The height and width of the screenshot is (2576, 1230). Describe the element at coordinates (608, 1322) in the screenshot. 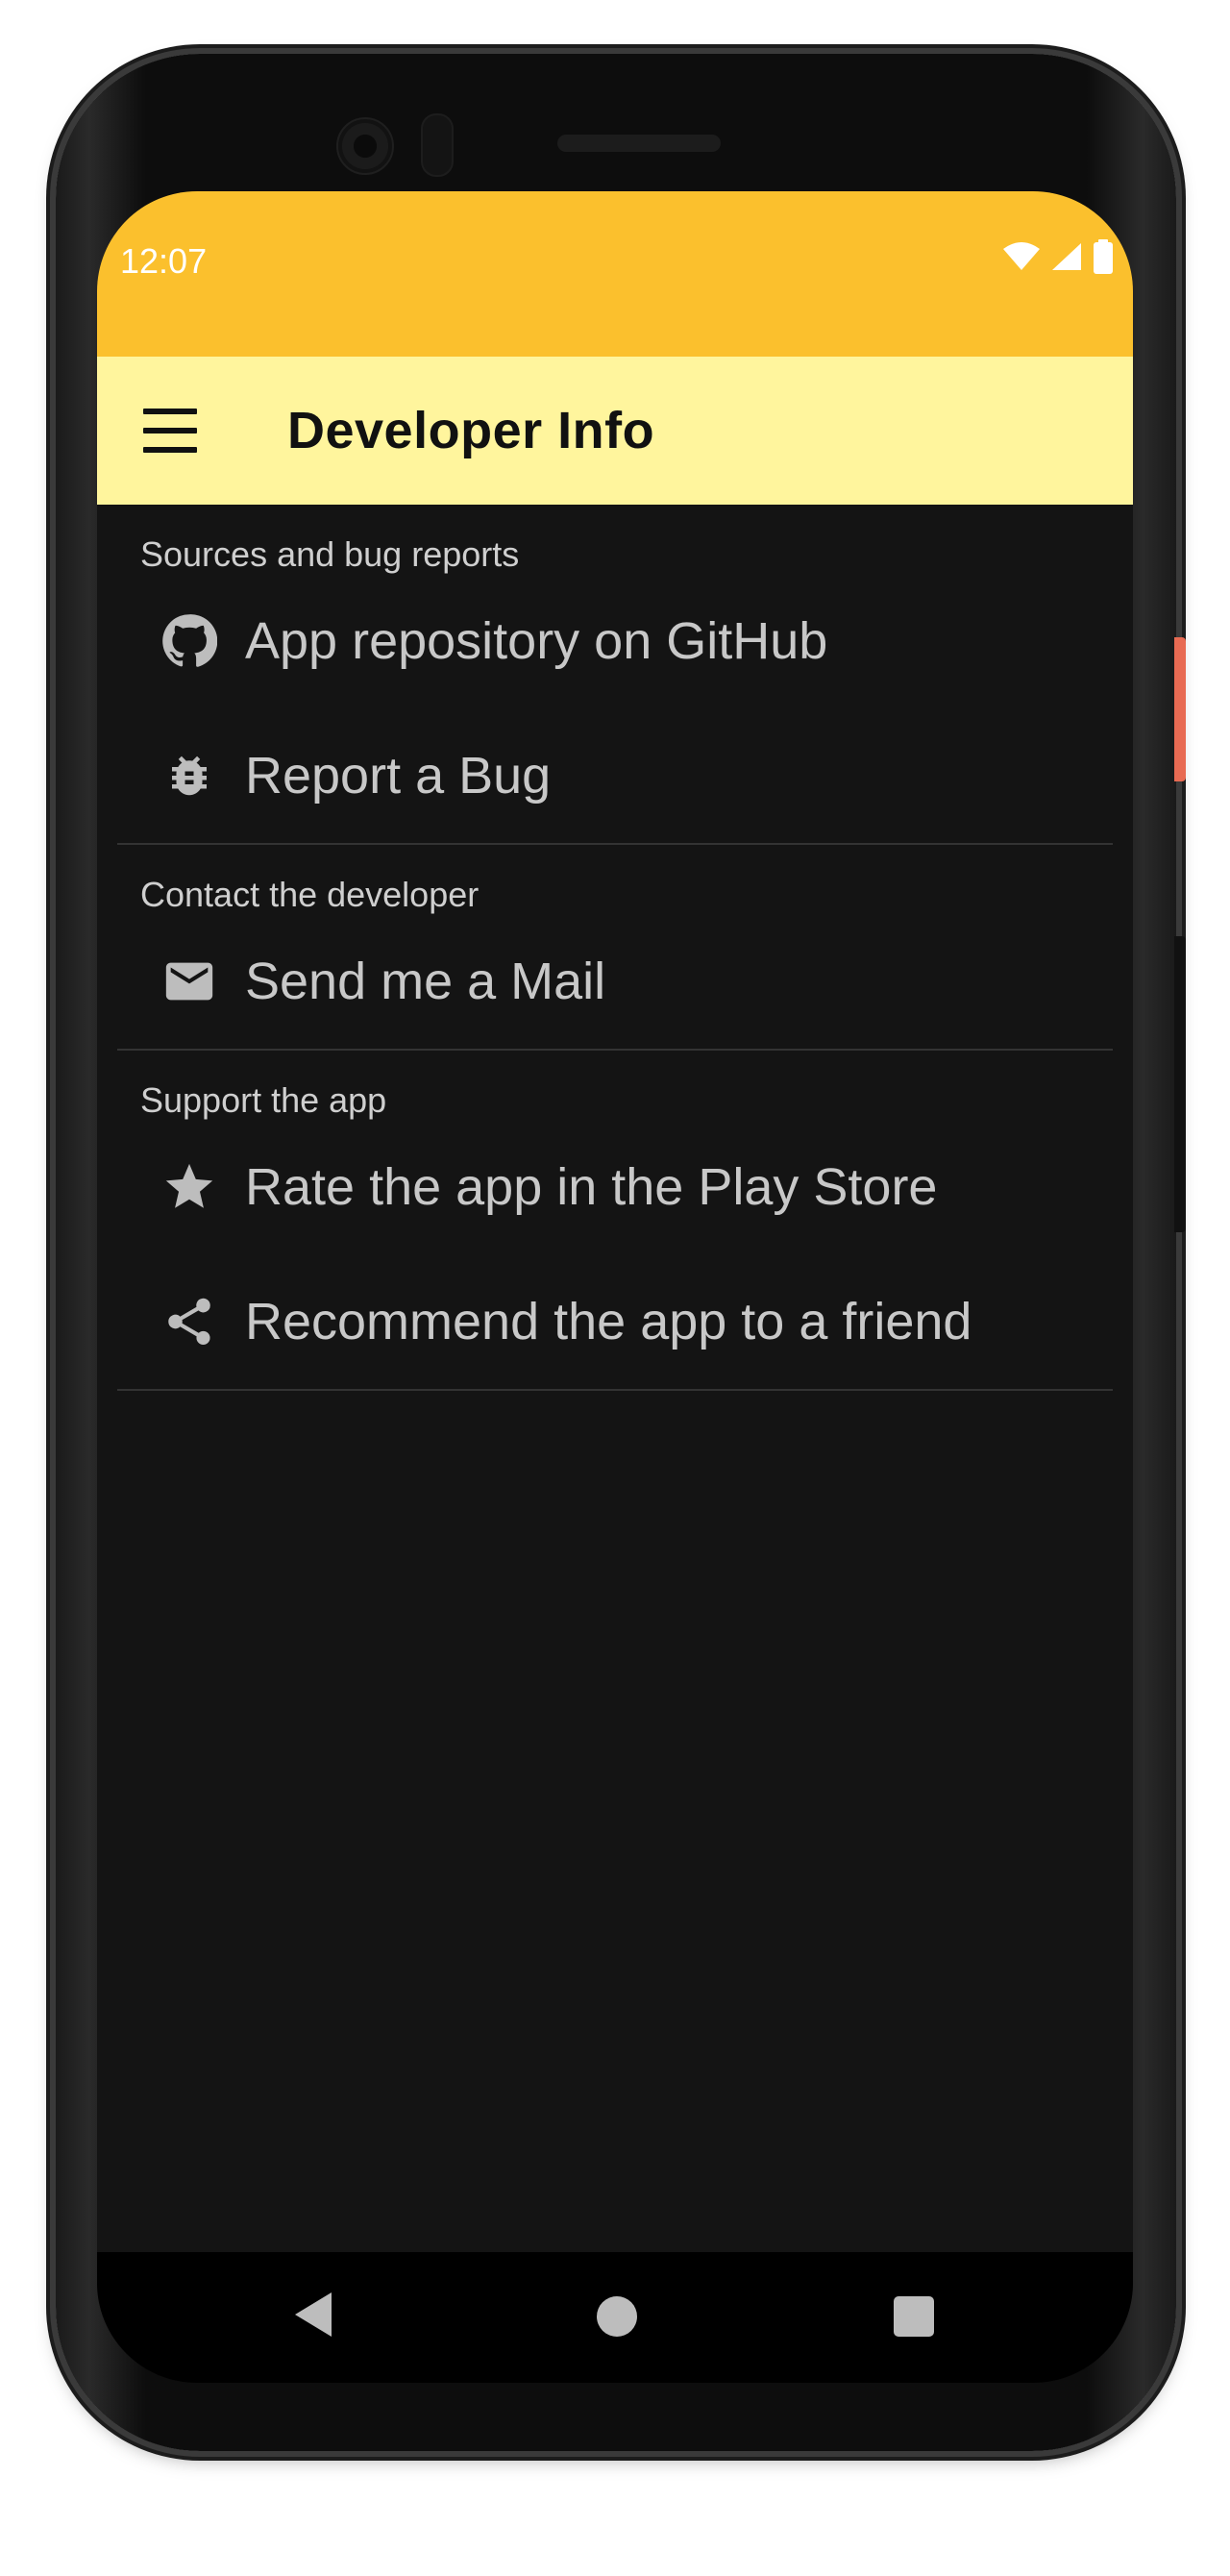

I see `item-label: Recommend the app to a friend` at that location.